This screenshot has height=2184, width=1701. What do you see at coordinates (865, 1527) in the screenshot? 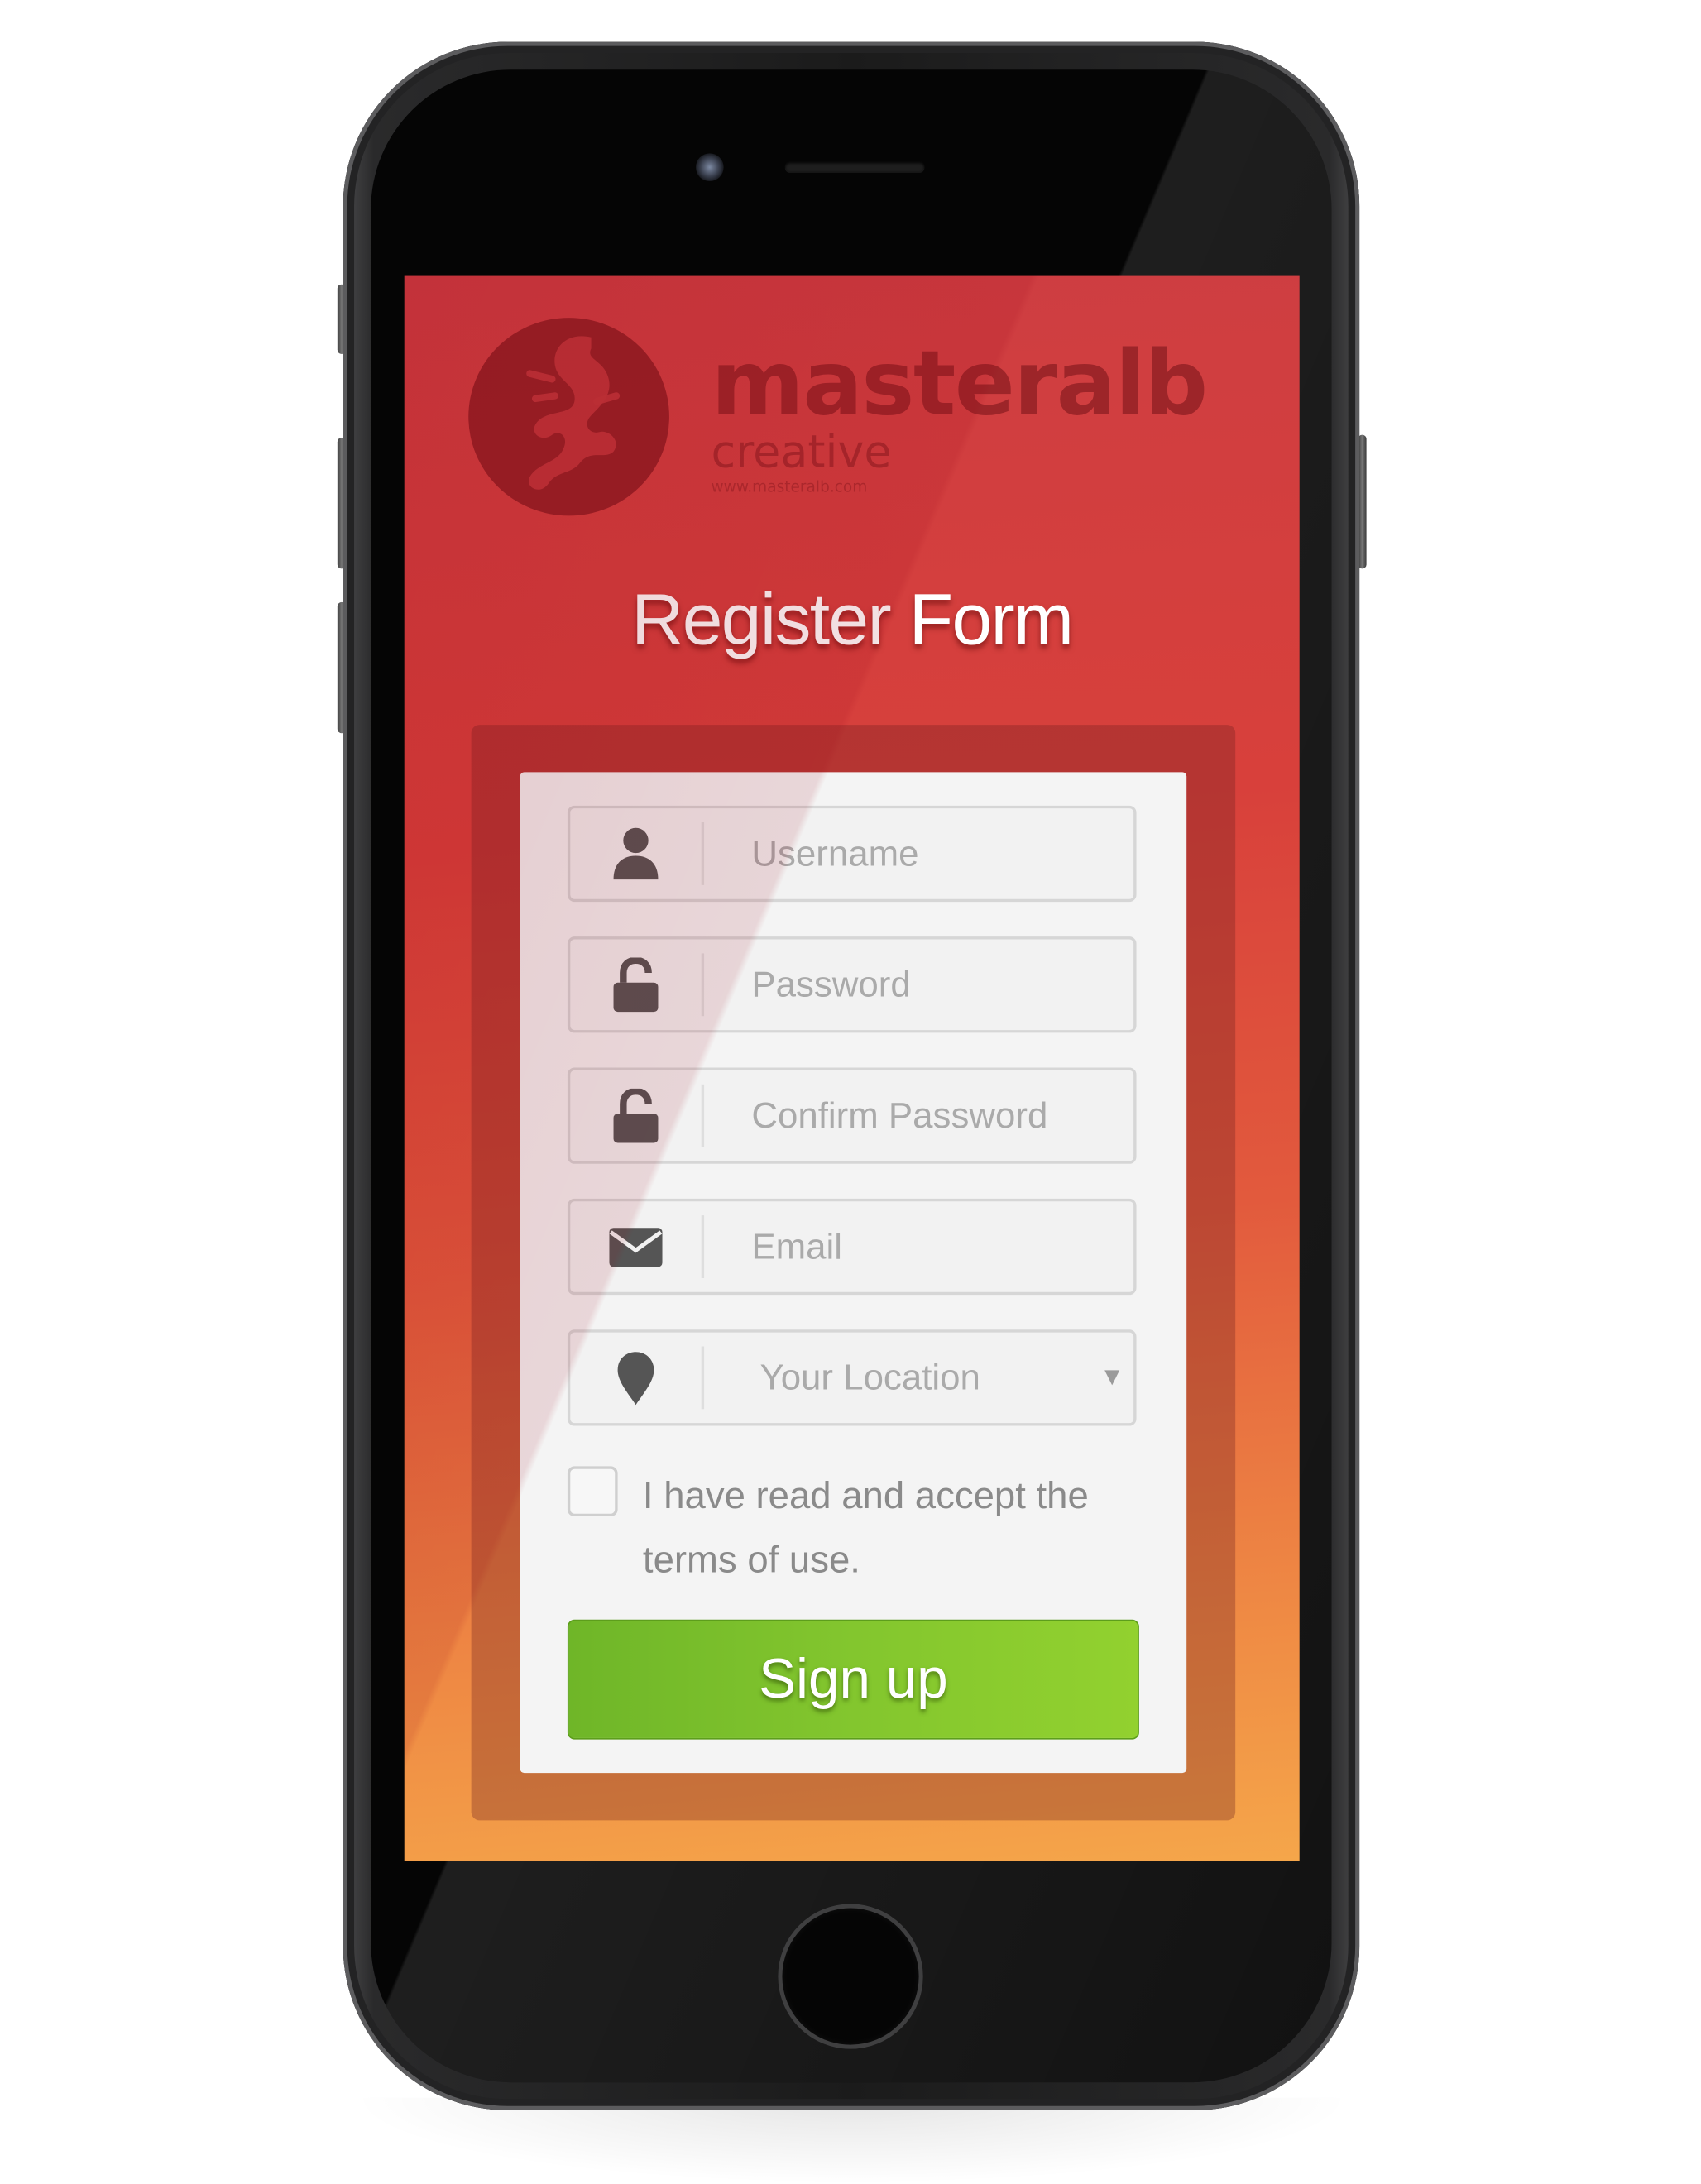
I see `terms-label: I have read and accept the terms of use.` at bounding box center [865, 1527].